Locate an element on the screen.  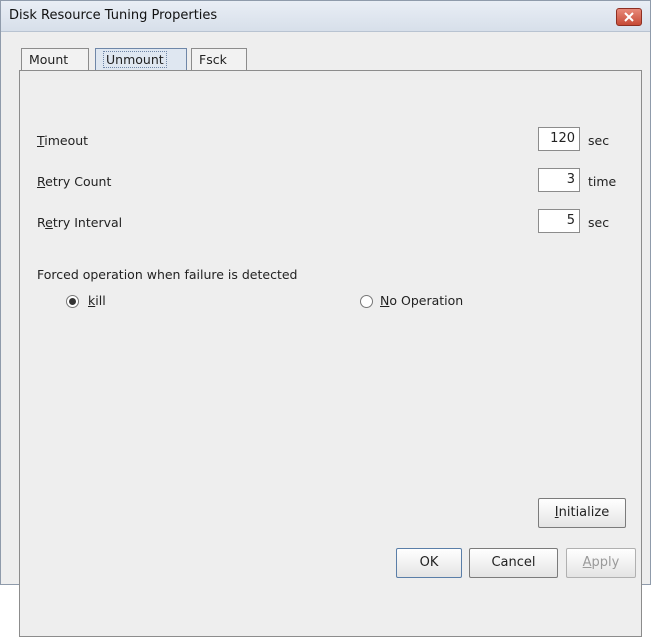
apply-button: Apply is located at coordinates (601, 563).